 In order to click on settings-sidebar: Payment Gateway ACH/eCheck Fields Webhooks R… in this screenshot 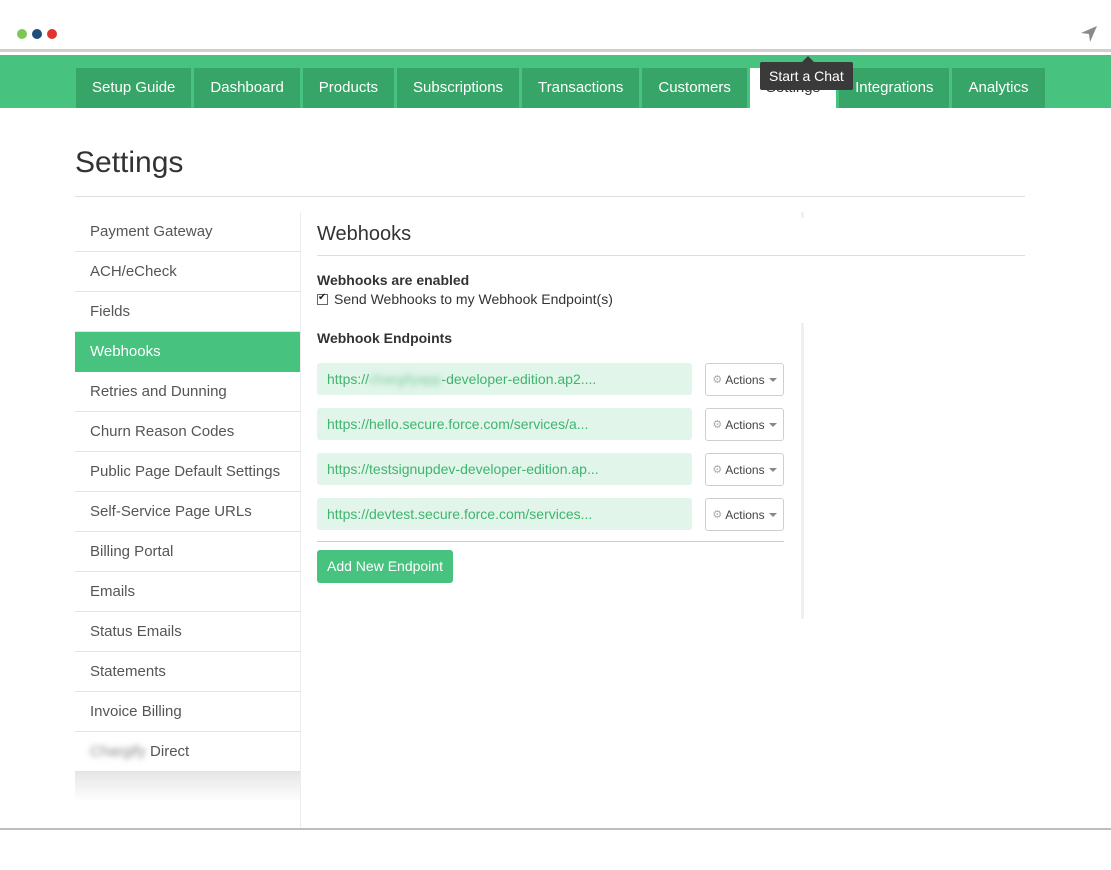, I will do `click(187, 507)`.